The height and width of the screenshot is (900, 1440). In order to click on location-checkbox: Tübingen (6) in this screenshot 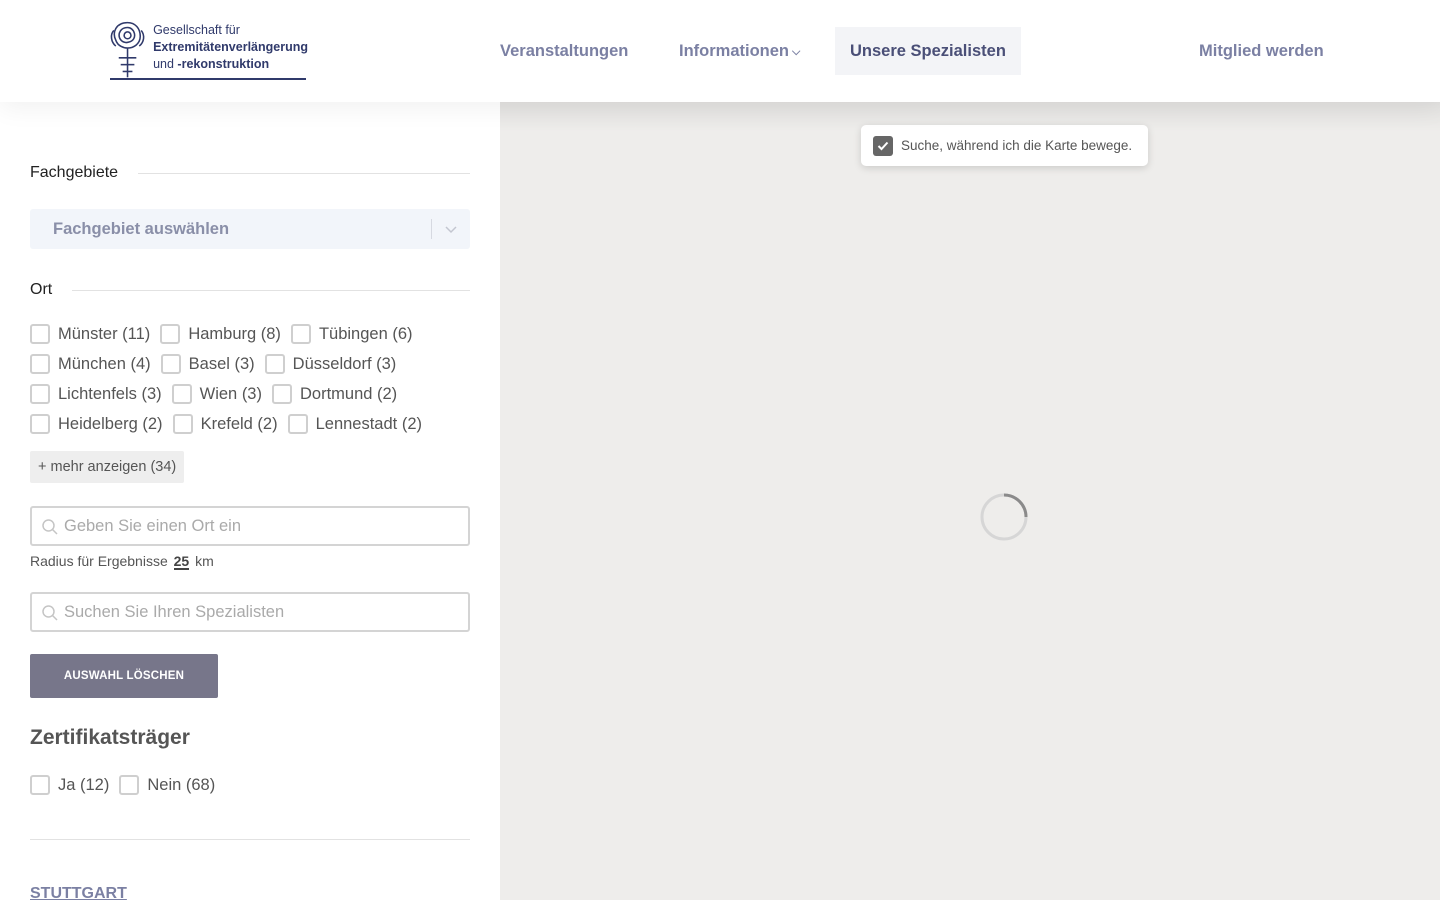, I will do `click(351, 334)`.